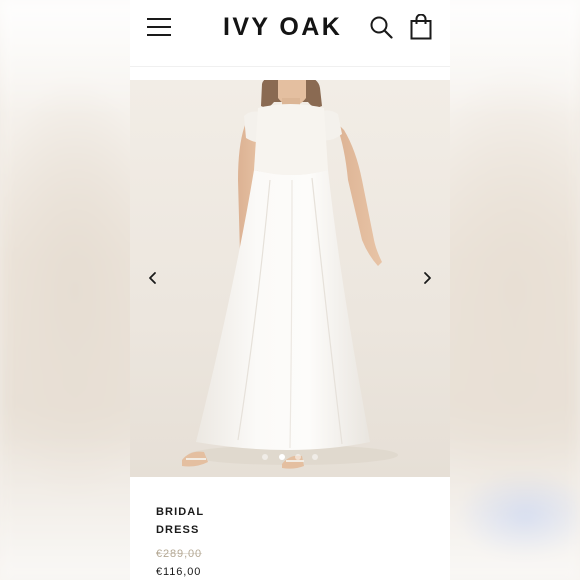 Image resolution: width=580 pixels, height=580 pixels. Describe the element at coordinates (421, 27) in the screenshot. I see `shopping-bag-icon` at that location.